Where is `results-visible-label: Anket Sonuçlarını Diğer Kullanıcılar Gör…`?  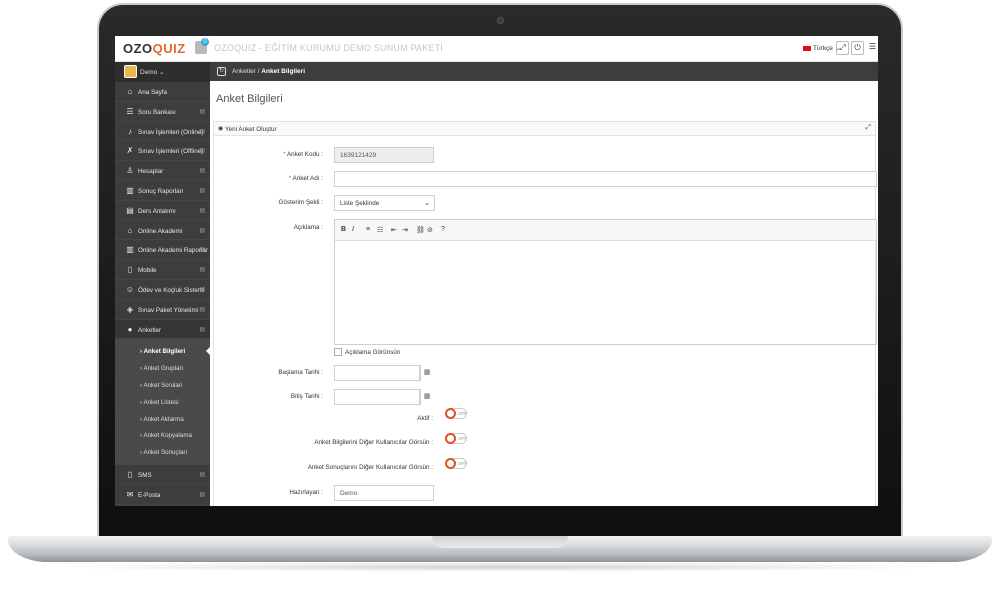
results-visible-label: Anket Sonuçlarını Diğer Kullanıcılar Gör… is located at coordinates (370, 467).